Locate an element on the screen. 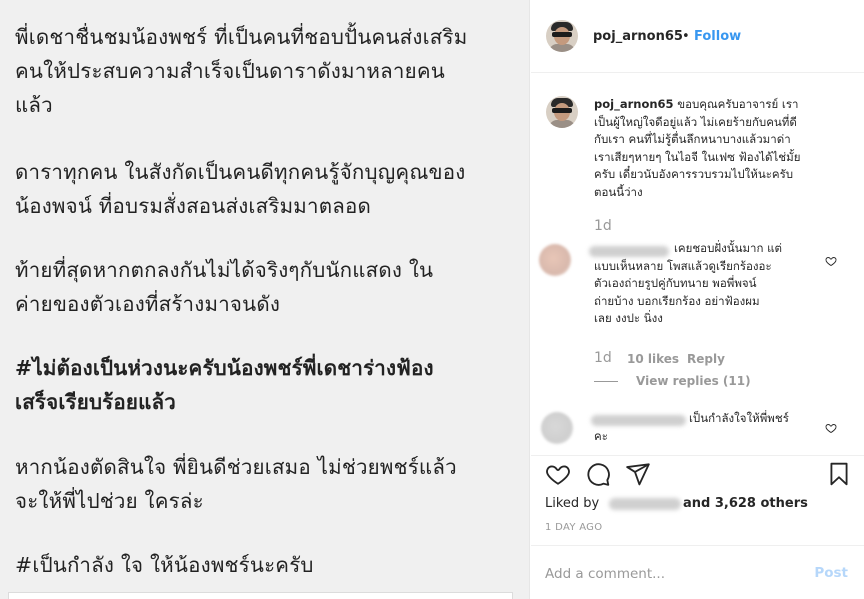 This screenshot has width=864, height=599. caption-line: จะให้พี่ไปช่วย ใครล่ะ is located at coordinates (109, 501).